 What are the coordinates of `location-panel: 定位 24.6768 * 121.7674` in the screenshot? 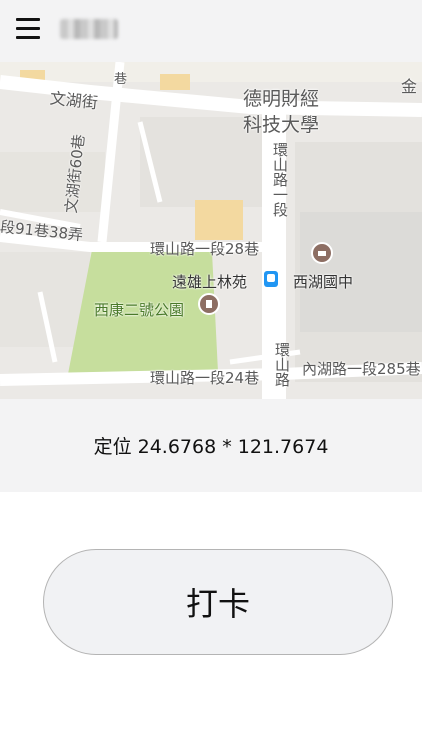 It's located at (211, 445).